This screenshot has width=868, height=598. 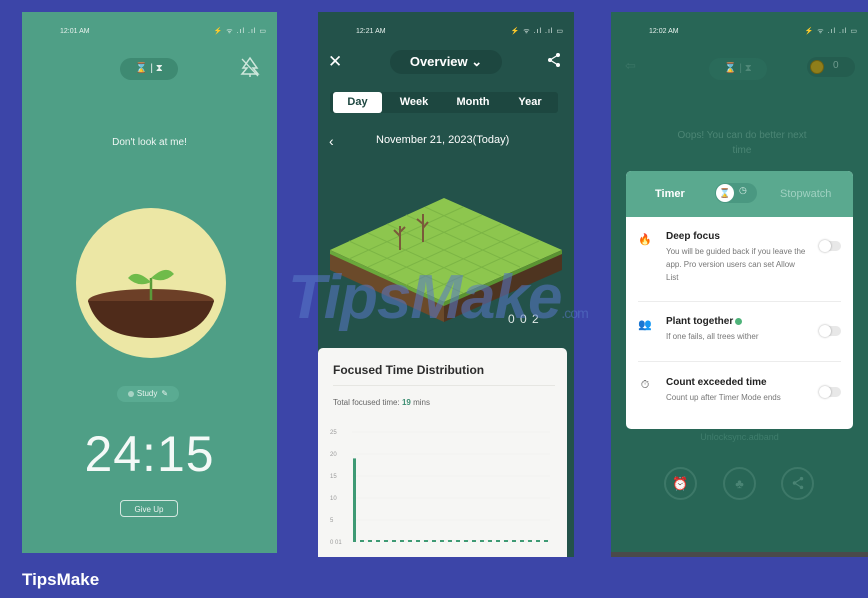 What do you see at coordinates (130, 393) in the screenshot?
I see `tag-dot-icon` at bounding box center [130, 393].